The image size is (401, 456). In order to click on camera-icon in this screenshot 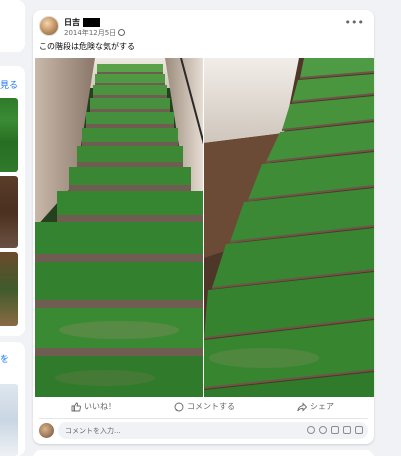, I will do `click(335, 430)`.